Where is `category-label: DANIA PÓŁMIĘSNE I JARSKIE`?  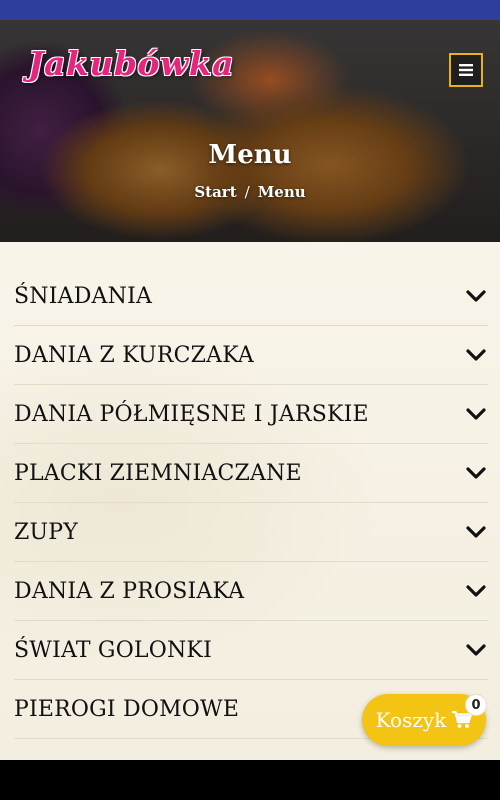 category-label: DANIA PÓŁMIĘSNE I JARSKIE is located at coordinates (191, 414).